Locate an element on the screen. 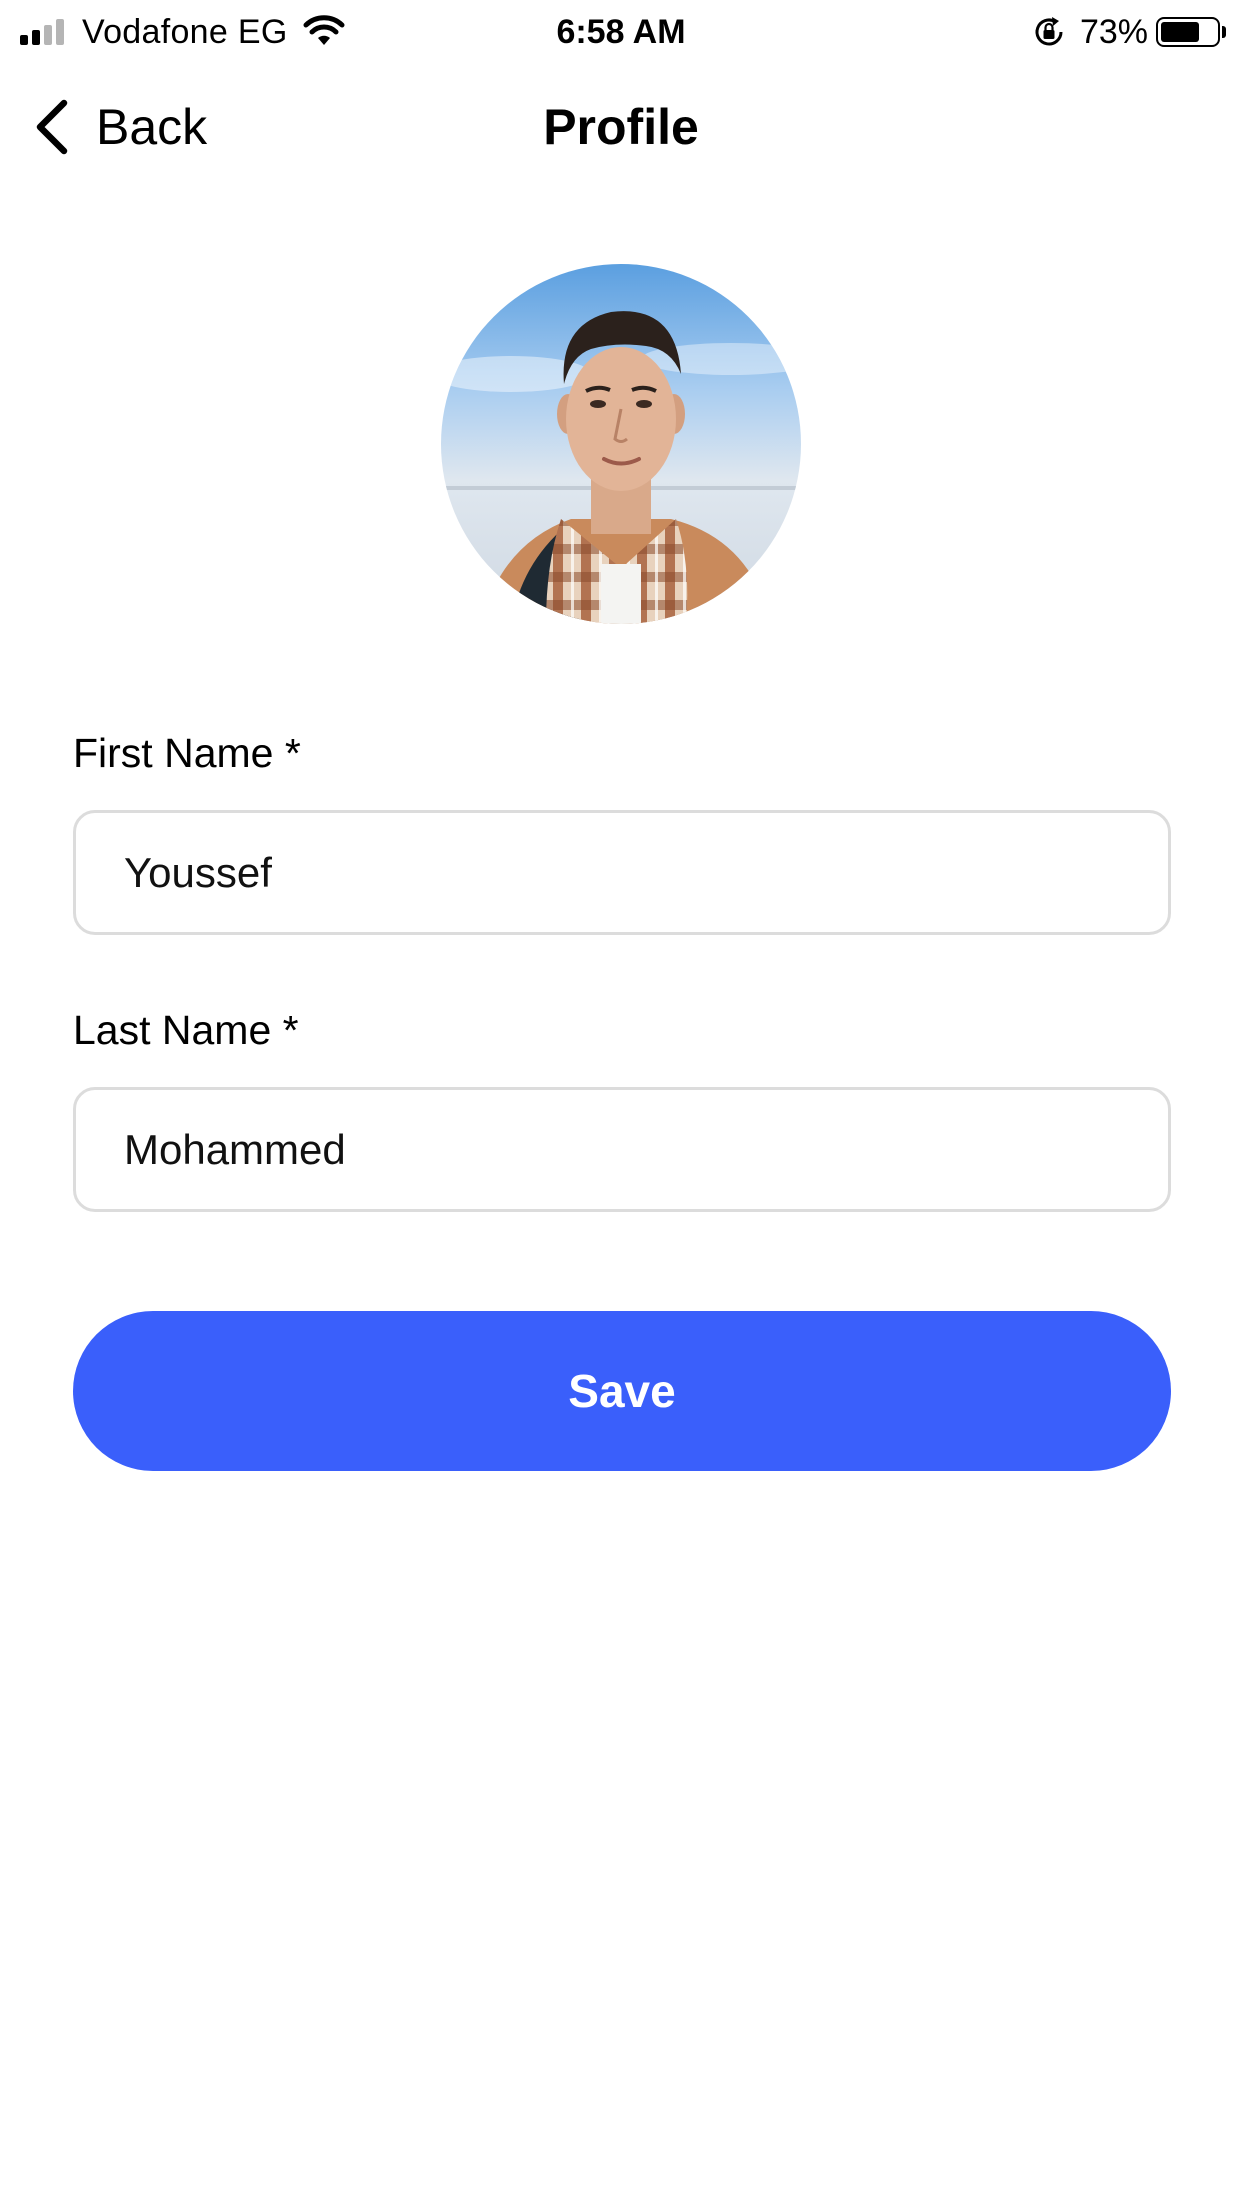 The height and width of the screenshot is (2208, 1242). battery-icon is located at coordinates (1188, 32).